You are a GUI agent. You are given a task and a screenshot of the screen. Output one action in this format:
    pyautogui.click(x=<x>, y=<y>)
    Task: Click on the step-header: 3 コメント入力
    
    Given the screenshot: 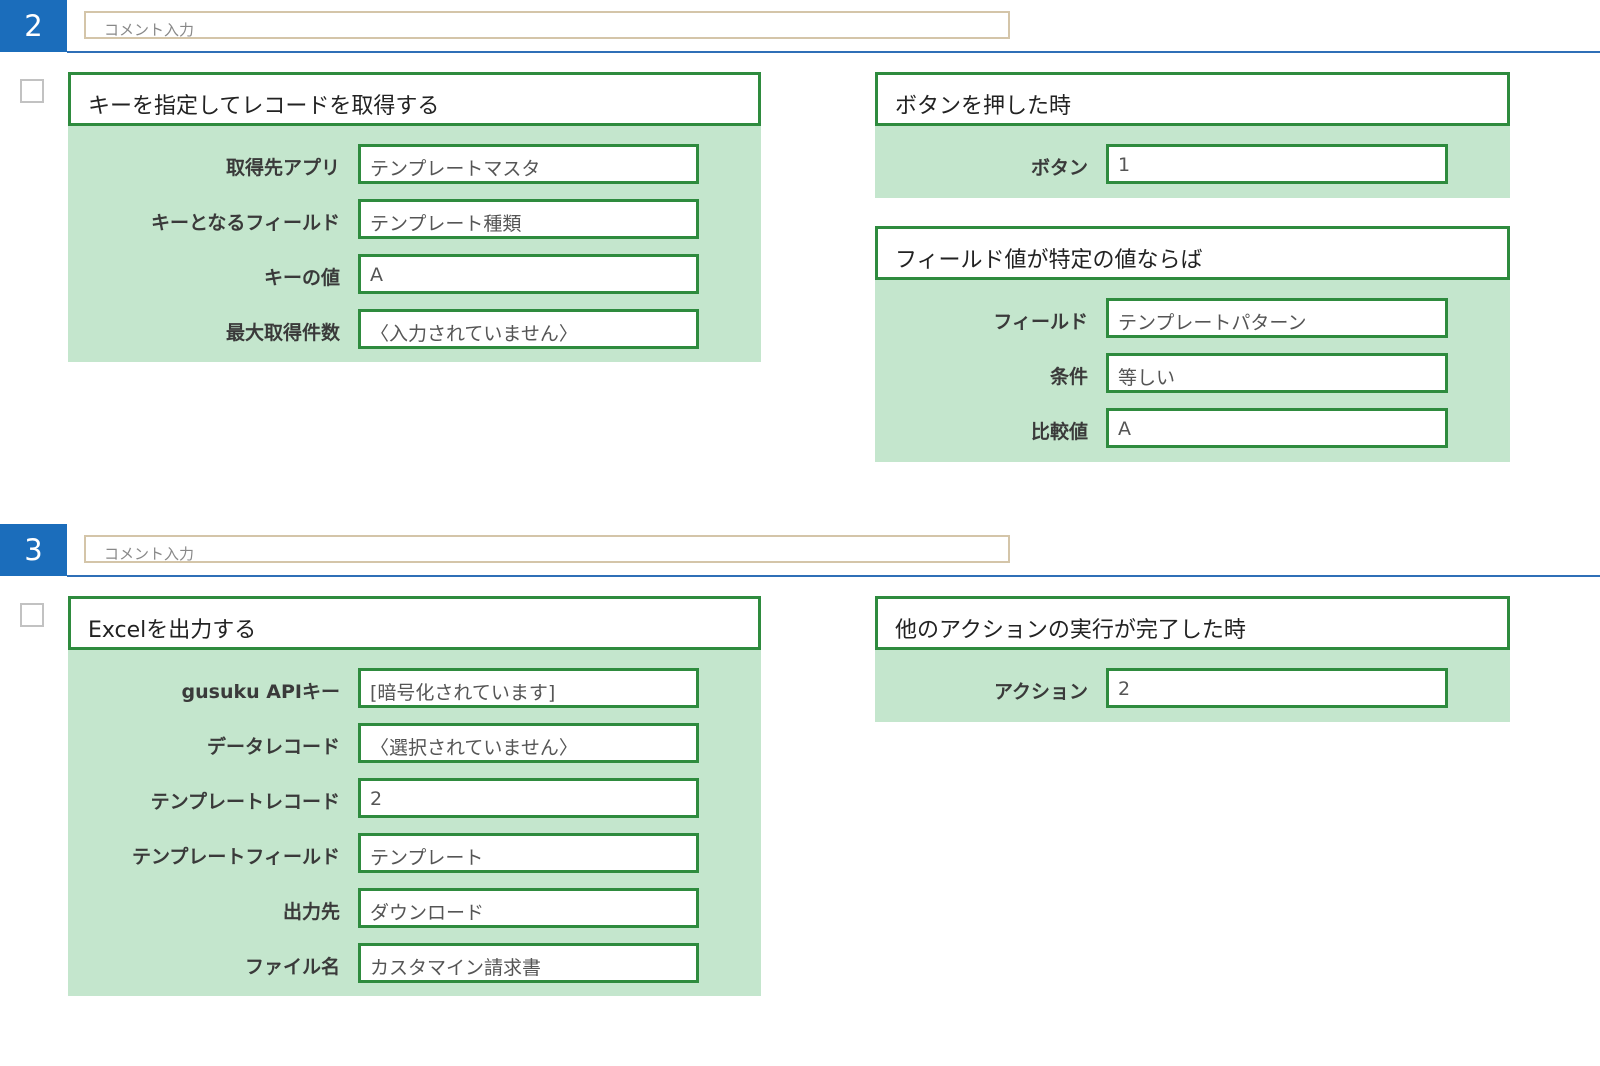 What is the action you would take?
    pyautogui.click(x=800, y=551)
    